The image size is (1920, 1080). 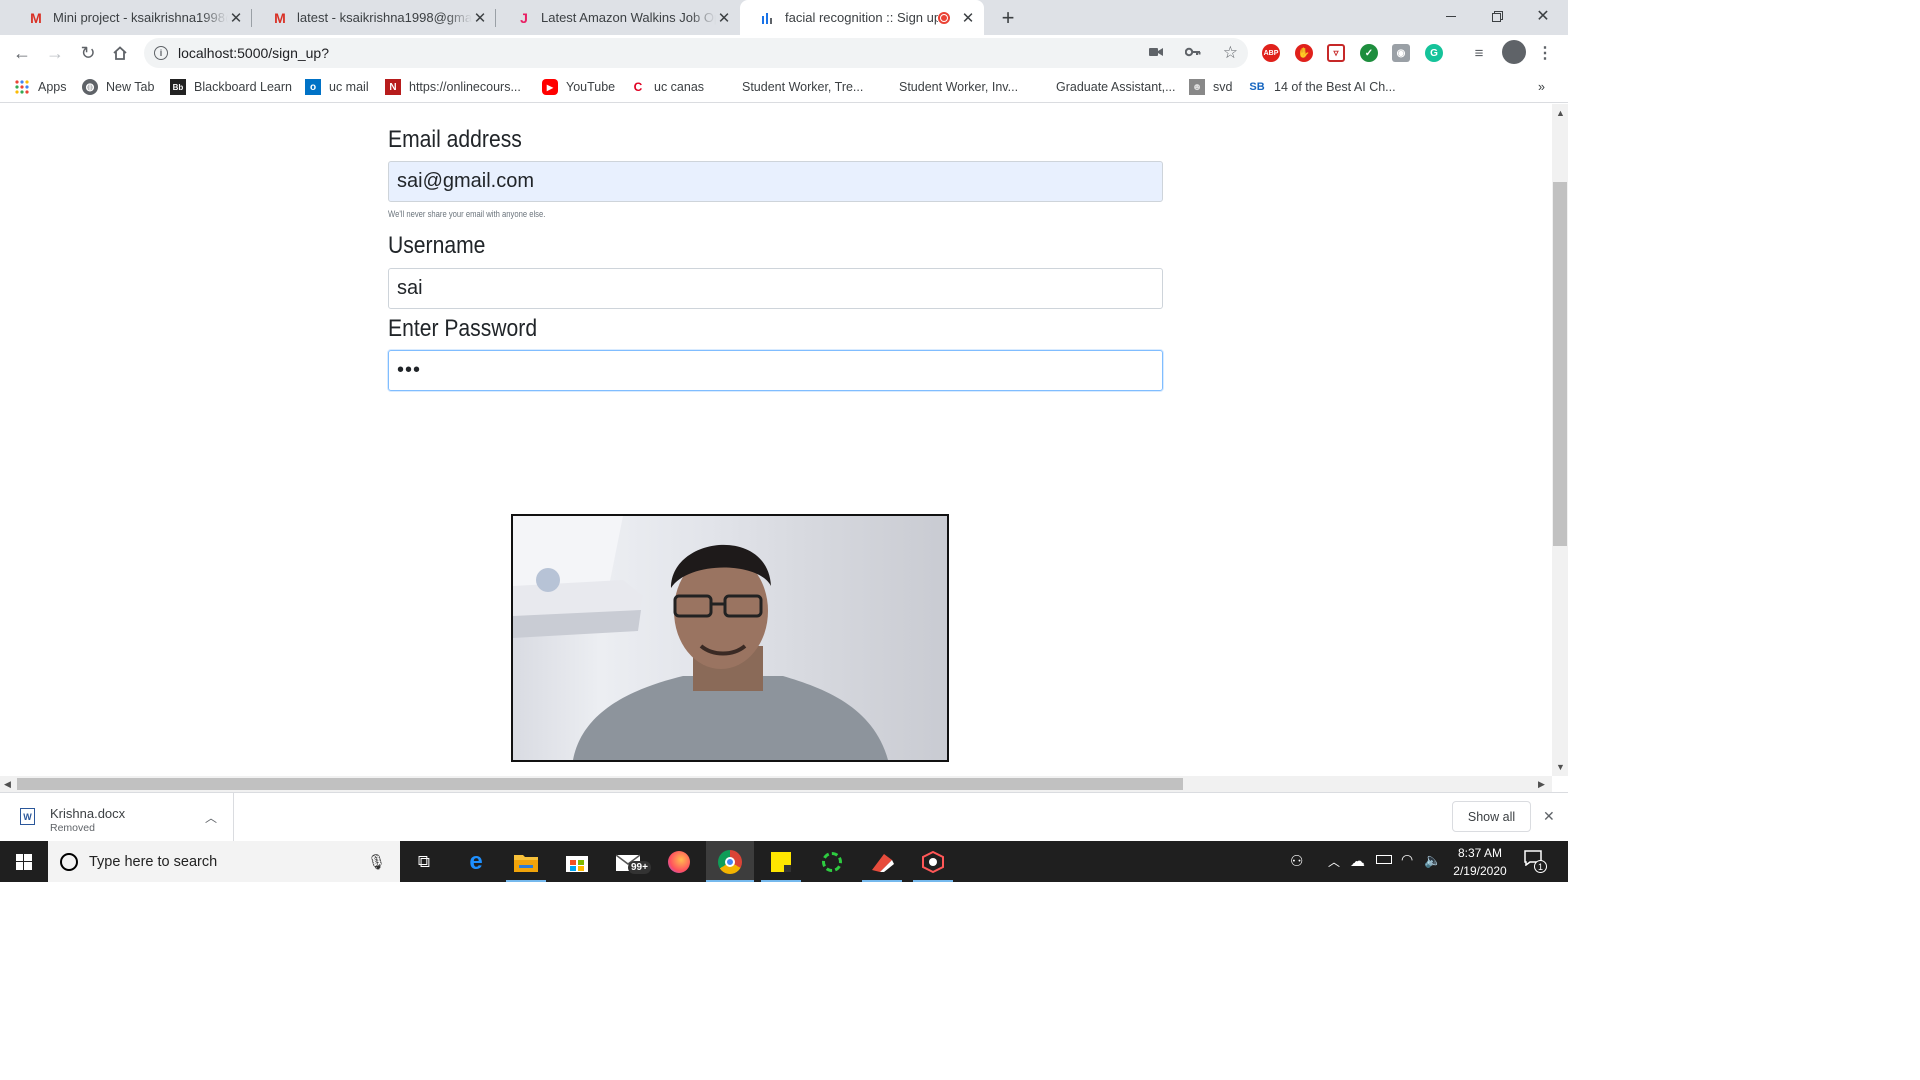 I want to click on reload-button: ↻, so click(x=88, y=53).